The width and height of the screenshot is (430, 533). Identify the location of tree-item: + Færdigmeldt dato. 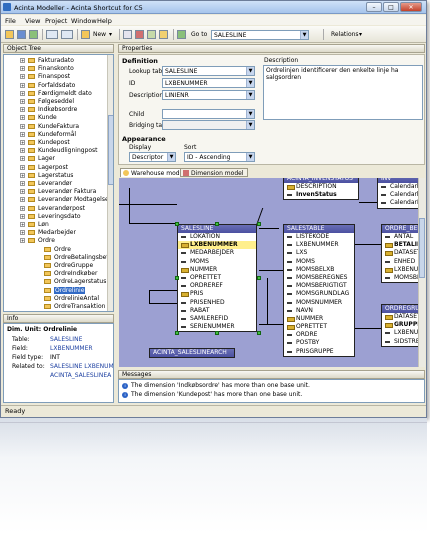
(56, 93).